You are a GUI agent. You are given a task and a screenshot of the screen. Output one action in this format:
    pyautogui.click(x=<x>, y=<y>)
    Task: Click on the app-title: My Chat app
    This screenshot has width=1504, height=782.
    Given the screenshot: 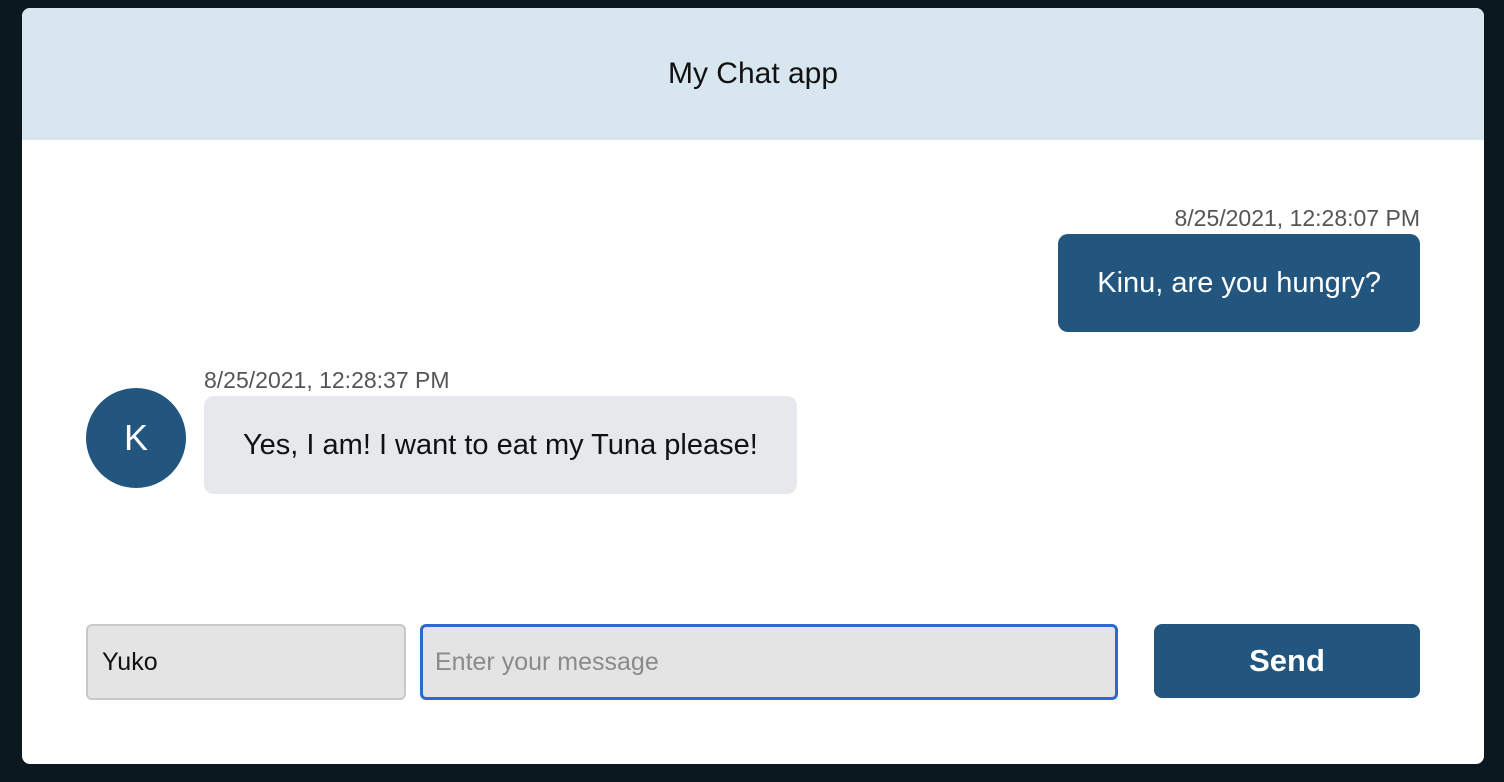 What is the action you would take?
    pyautogui.click(x=753, y=73)
    